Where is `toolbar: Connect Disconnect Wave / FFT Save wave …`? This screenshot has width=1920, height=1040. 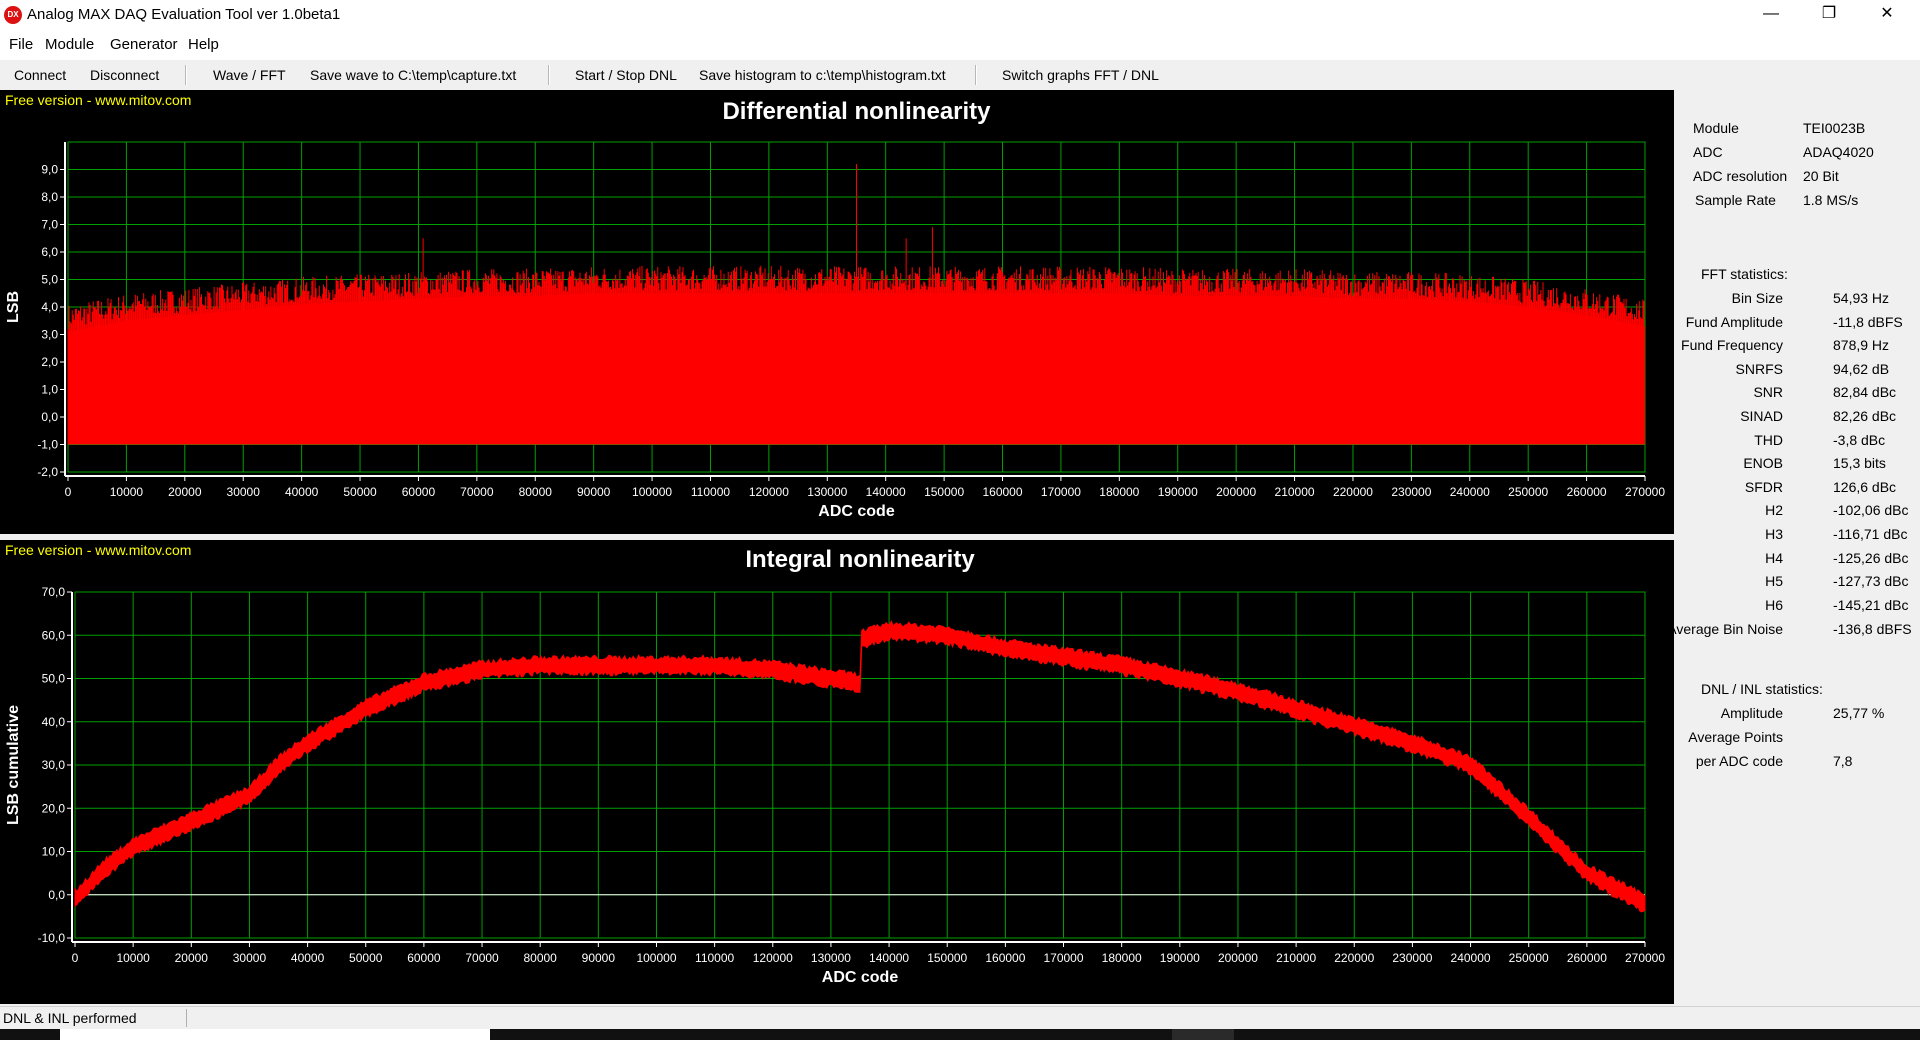 toolbar: Connect Disconnect Wave / FFT Save wave … is located at coordinates (960, 75).